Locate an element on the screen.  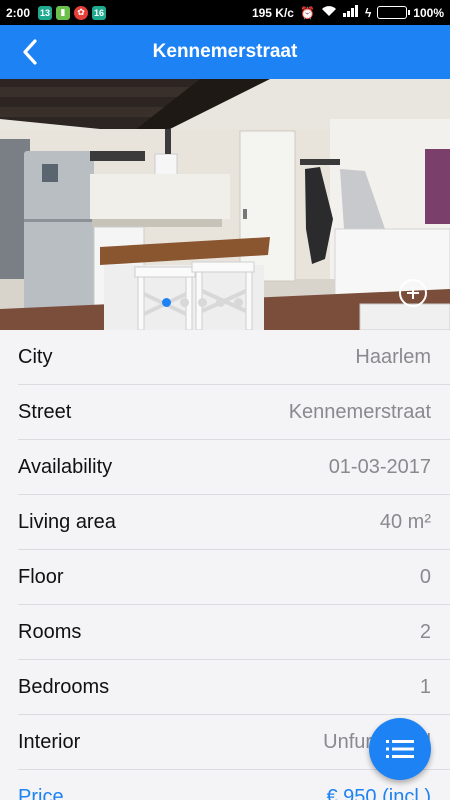
detail-value: 1 is located at coordinates (425, 686).